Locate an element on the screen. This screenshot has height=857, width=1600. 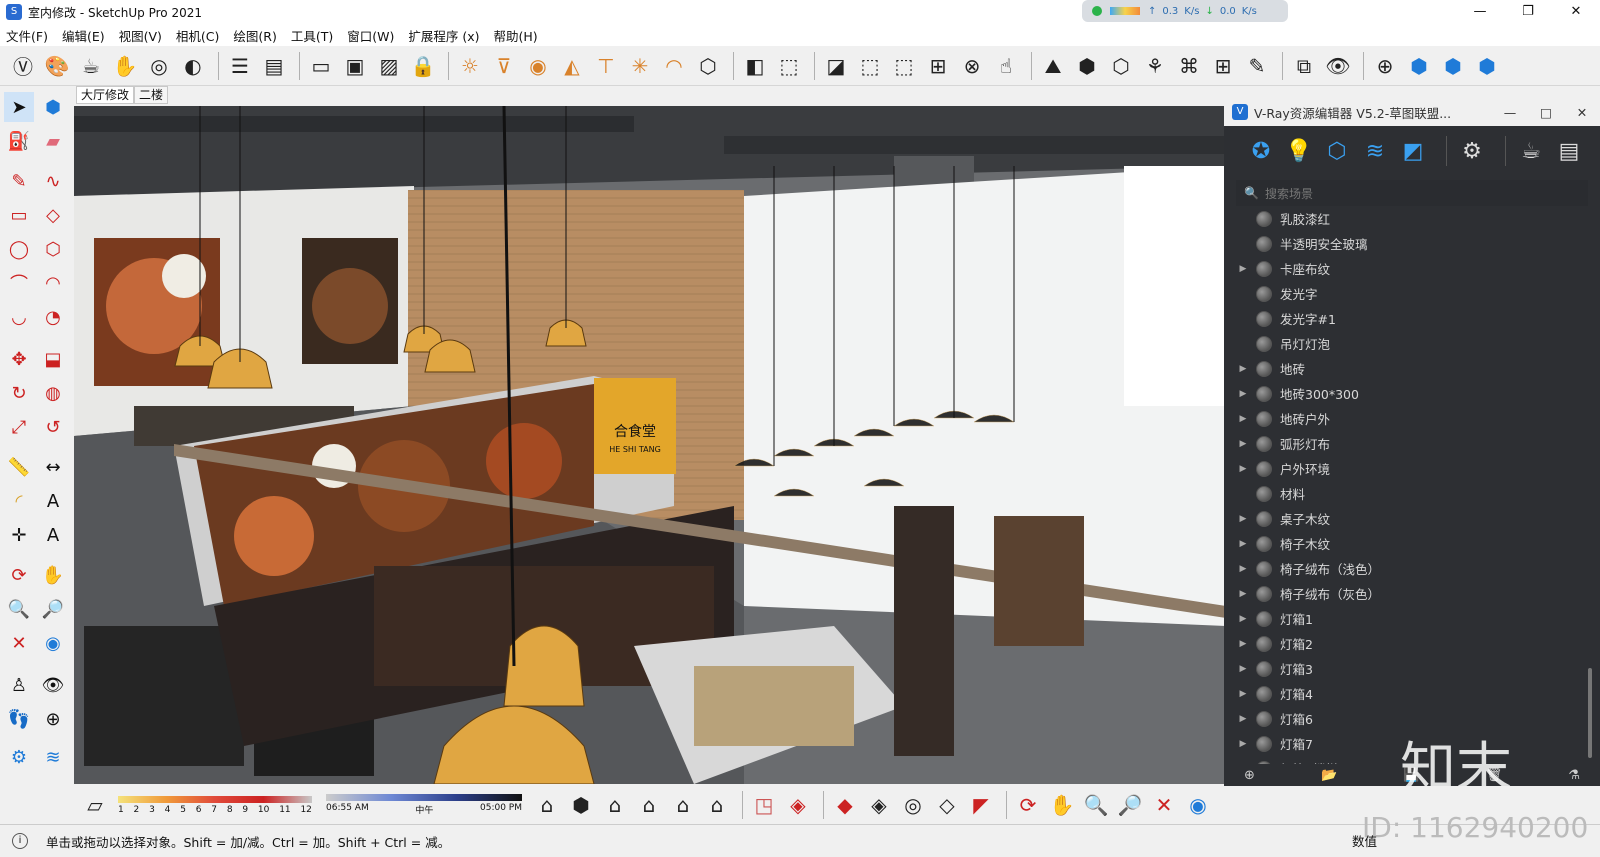
material-item: ▶ 椅子绒布（灰色） is located at coordinates (1407, 593).